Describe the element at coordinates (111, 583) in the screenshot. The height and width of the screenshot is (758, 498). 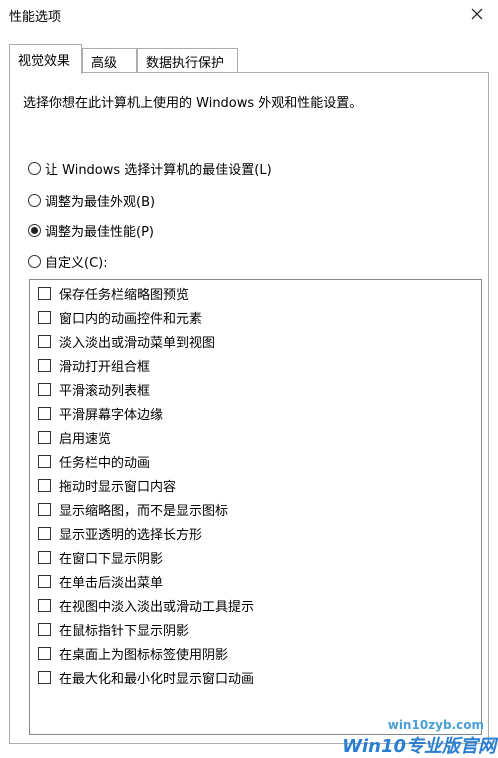
I see `option-label: 在单击后淡出菜单` at that location.